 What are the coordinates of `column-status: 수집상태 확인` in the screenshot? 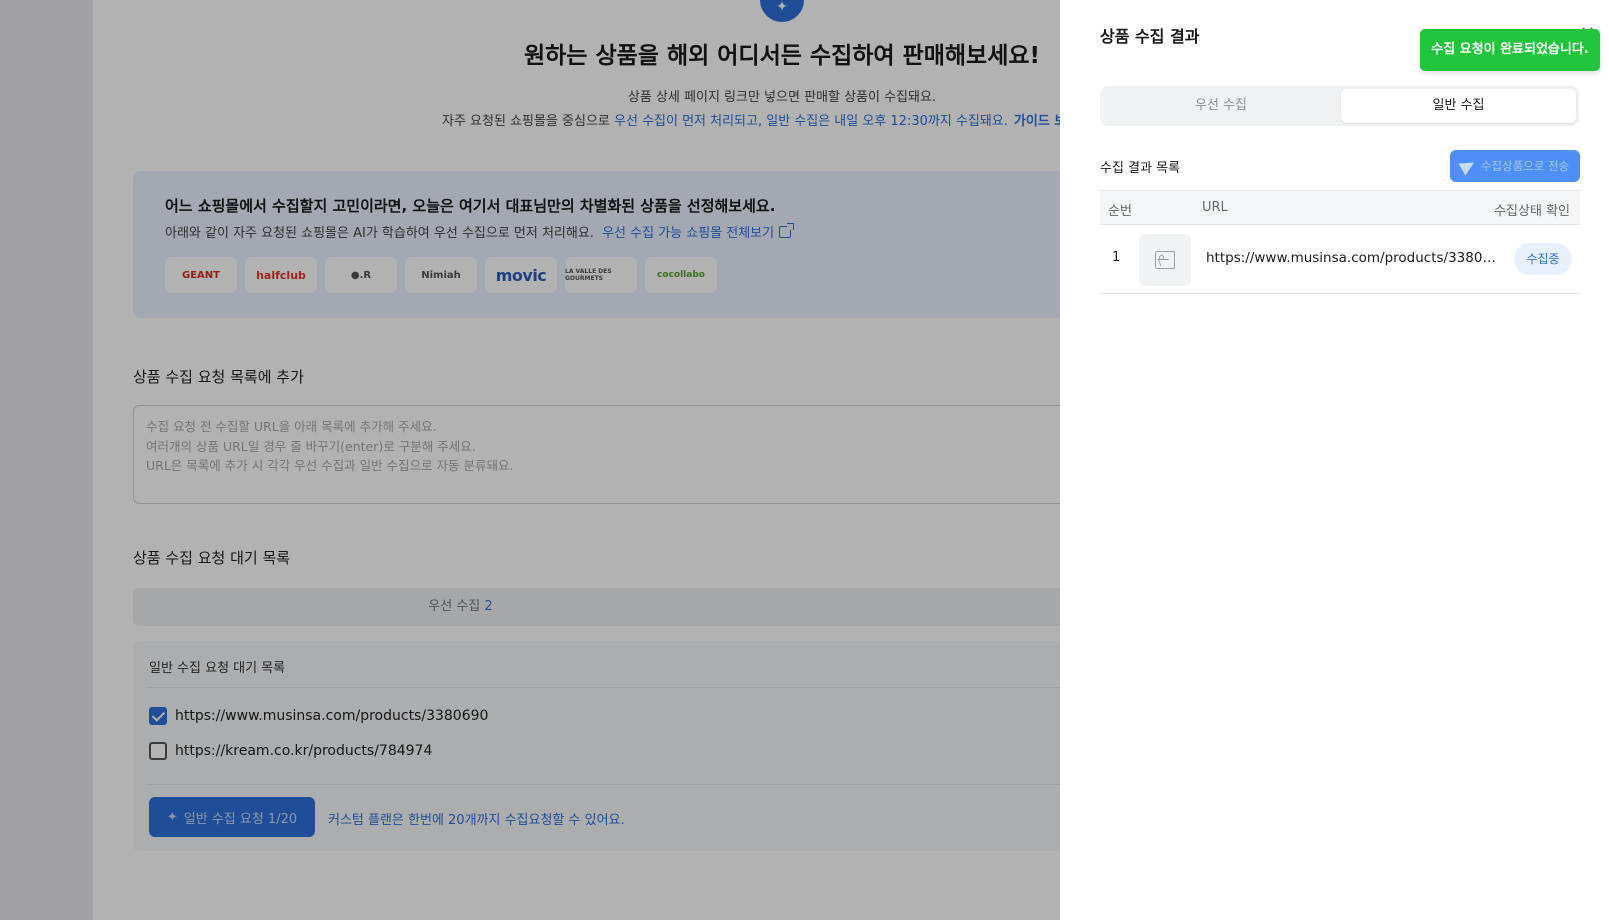 It's located at (1532, 211).